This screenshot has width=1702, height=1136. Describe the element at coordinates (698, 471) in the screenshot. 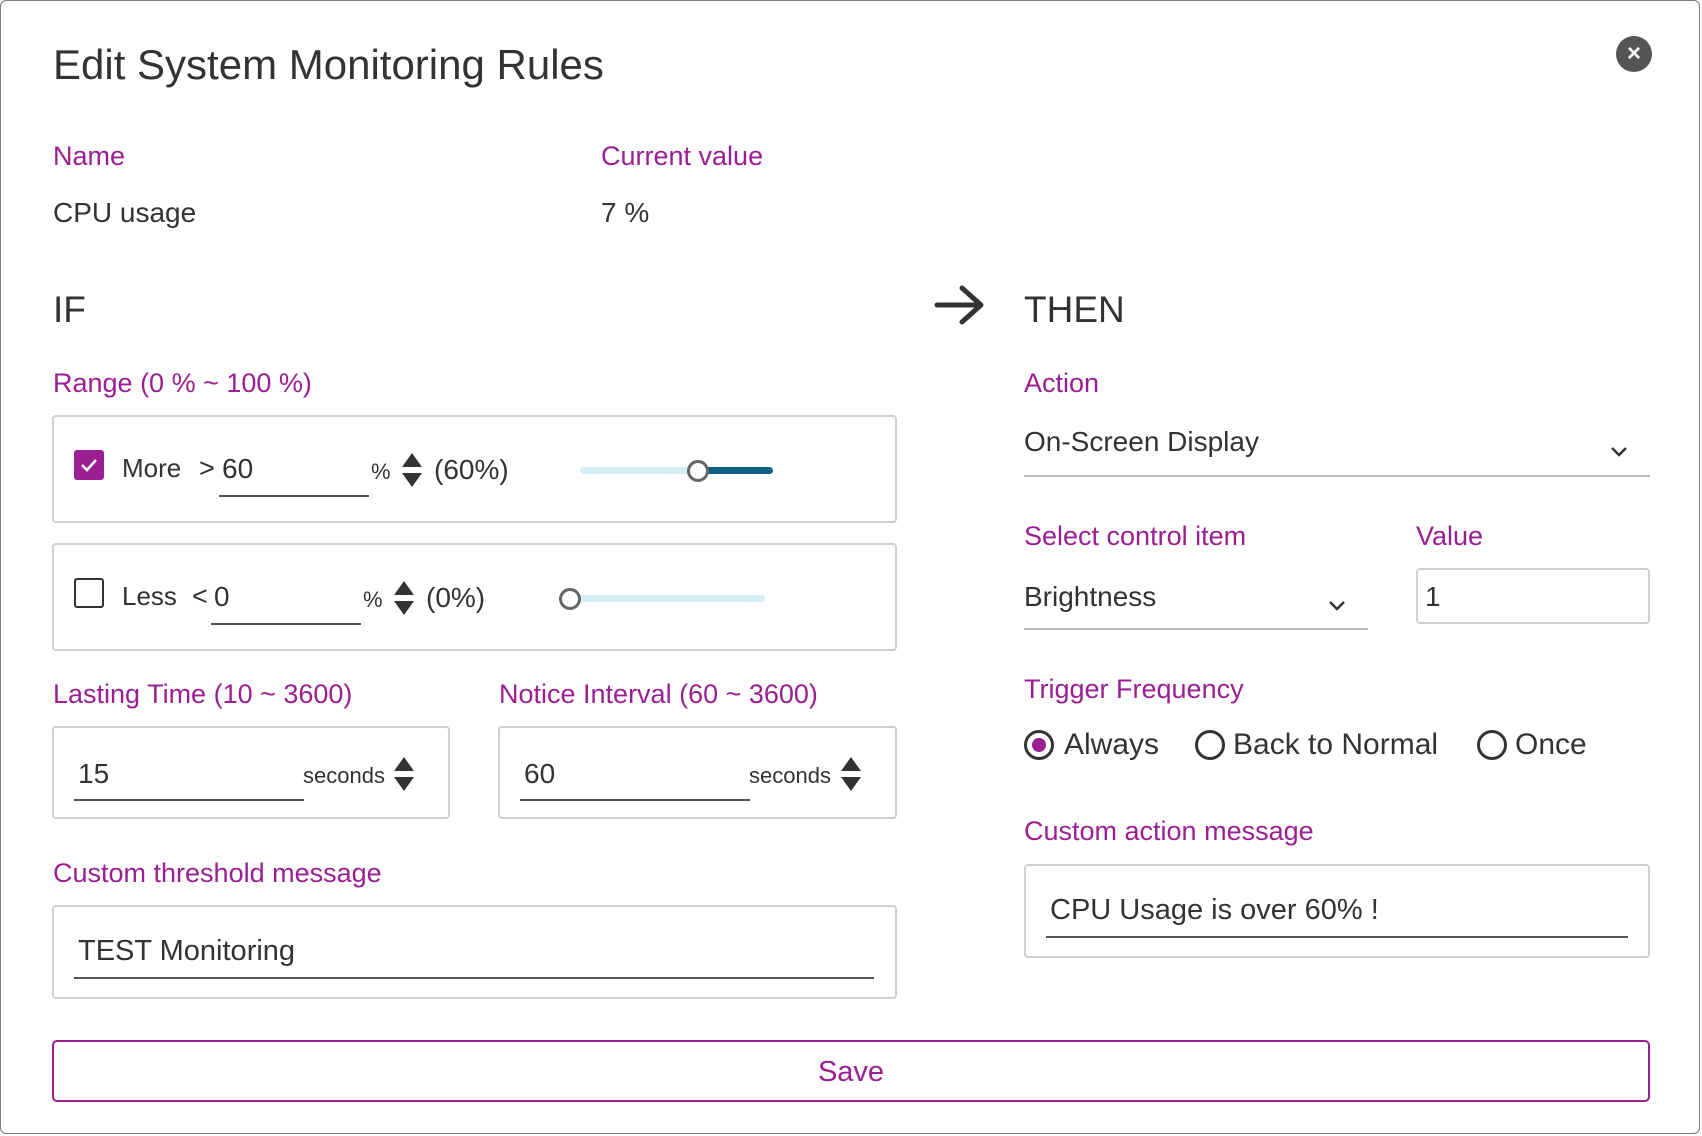

I see `more-slider-thumb` at that location.